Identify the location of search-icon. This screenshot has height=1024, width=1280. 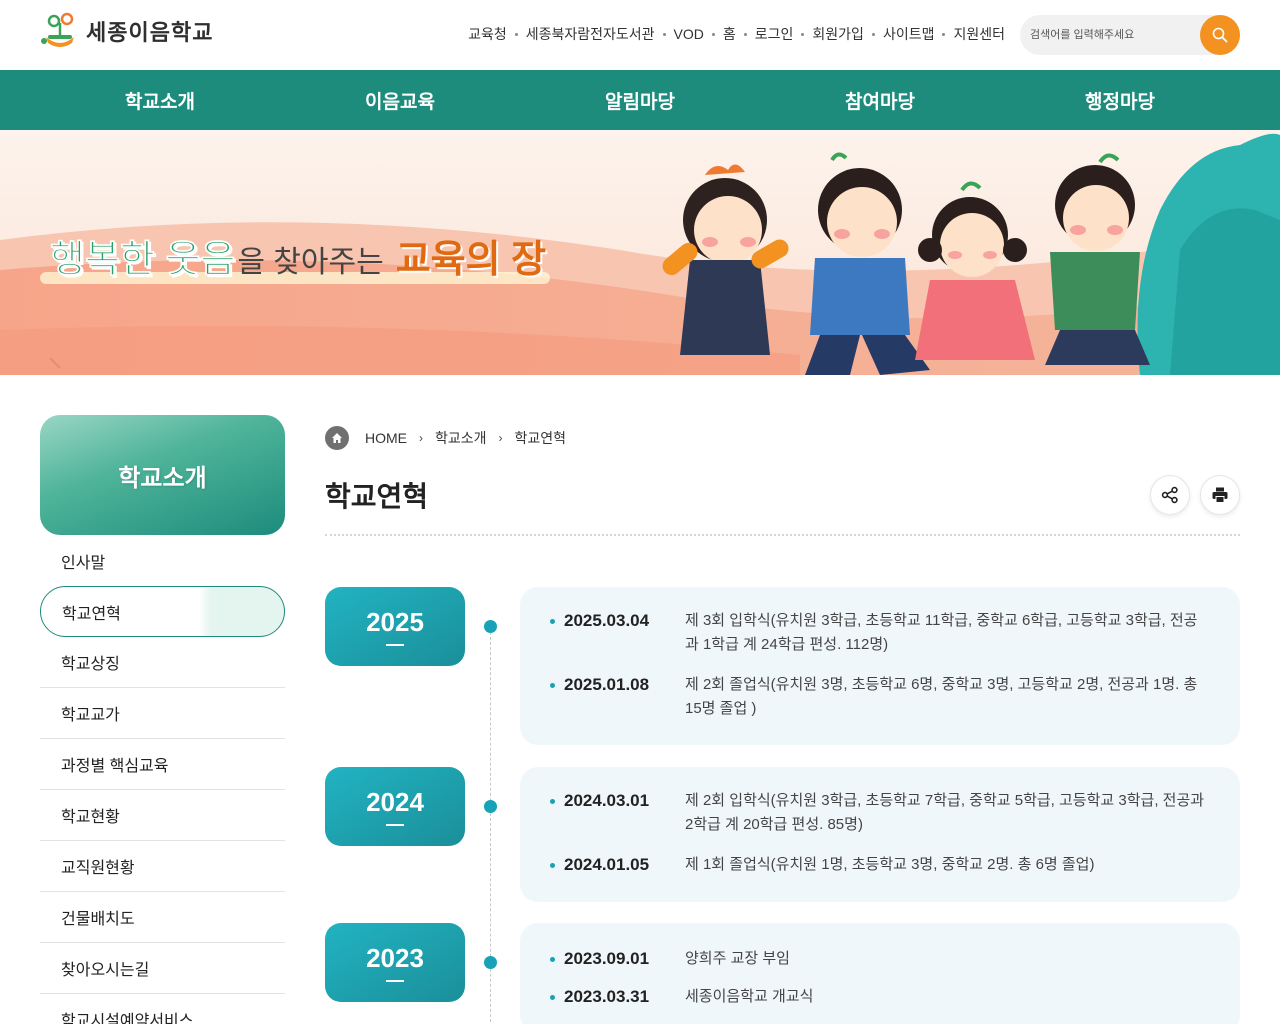
(1220, 35).